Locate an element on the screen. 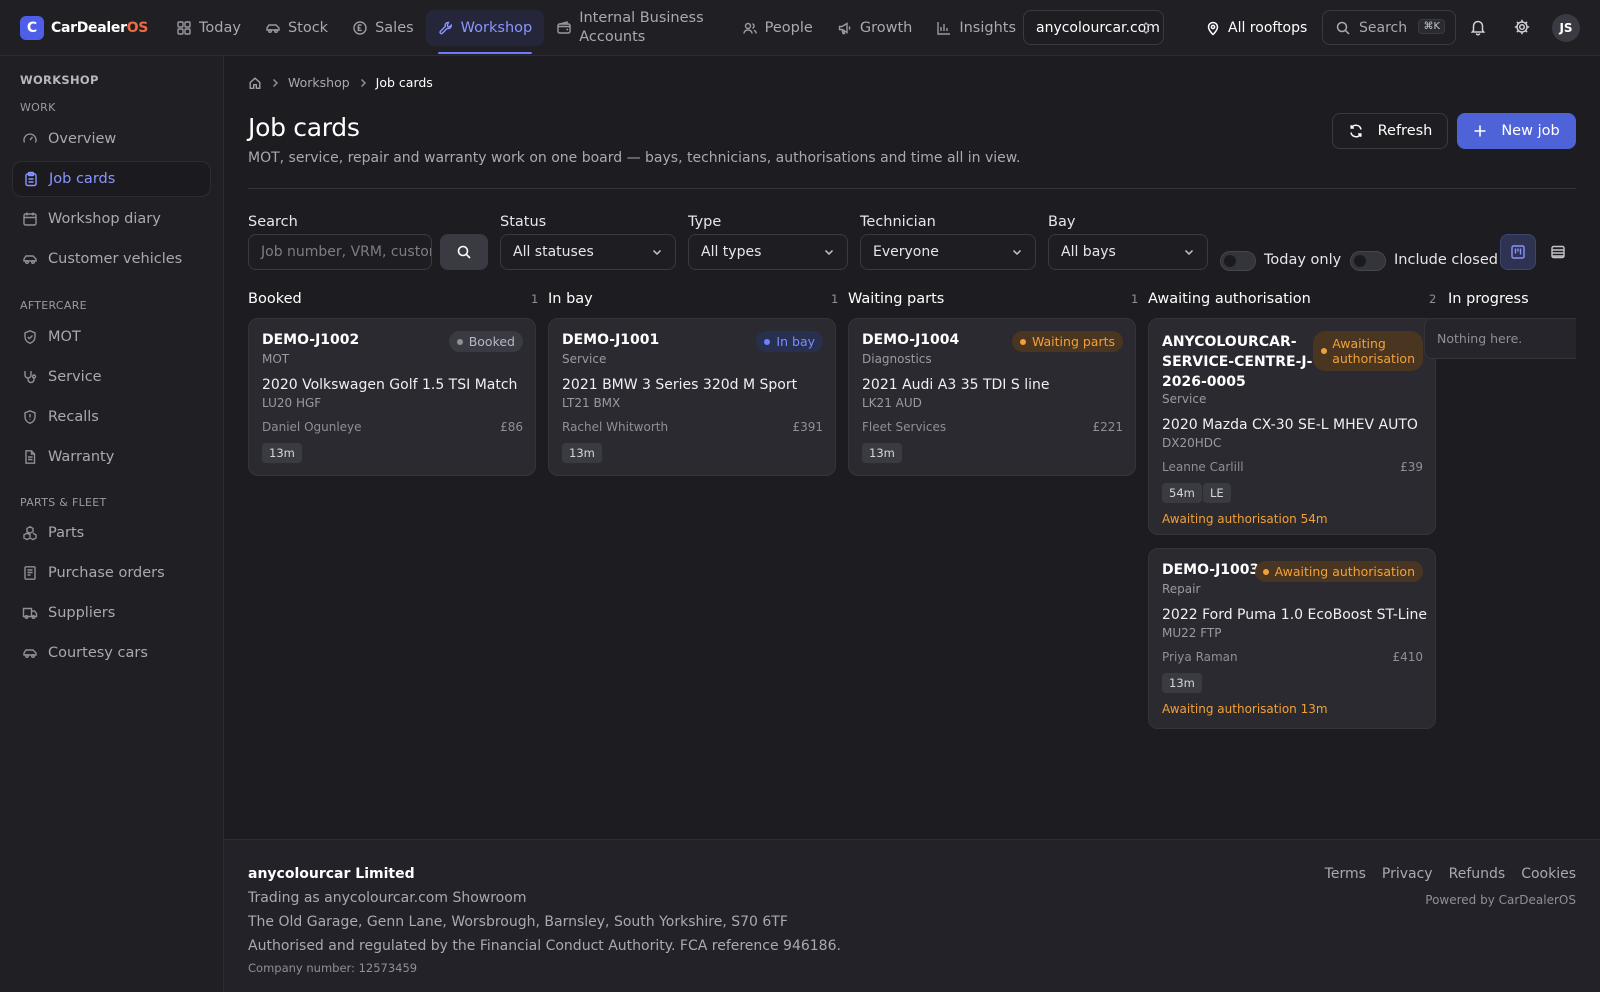  sidebar-item-recalls: Recalls is located at coordinates (111, 417).